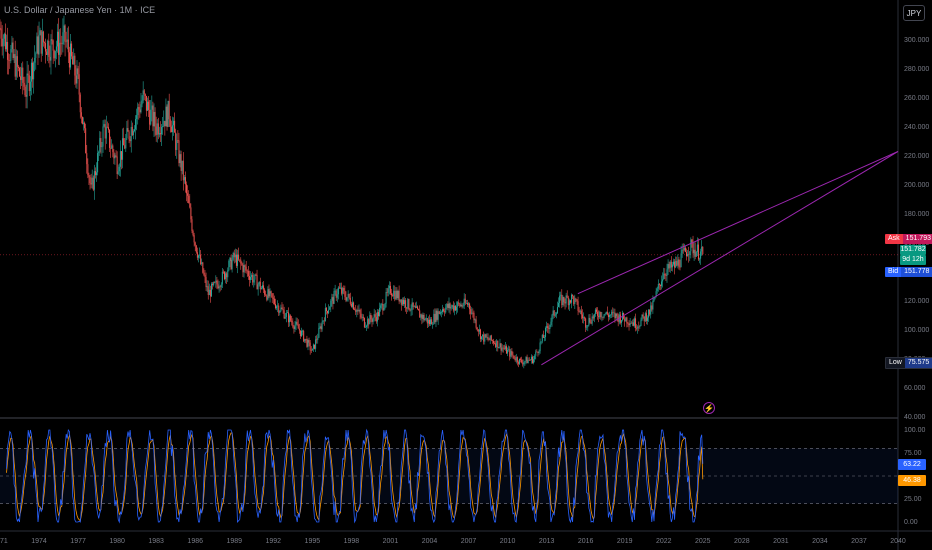  What do you see at coordinates (39, 541) in the screenshot?
I see `time-tick-label: 1974` at bounding box center [39, 541].